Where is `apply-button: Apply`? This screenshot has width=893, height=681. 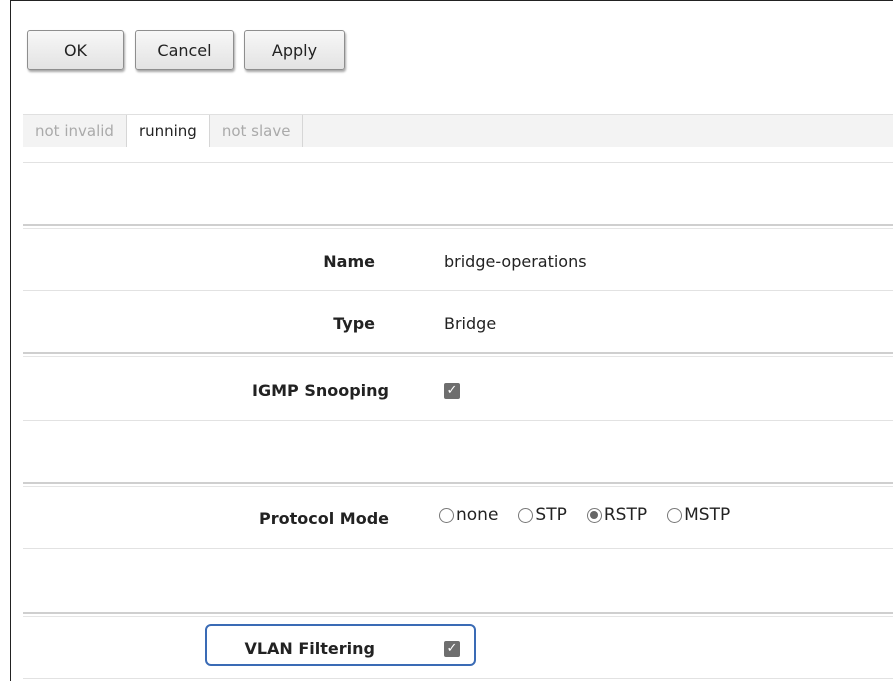 apply-button: Apply is located at coordinates (294, 50).